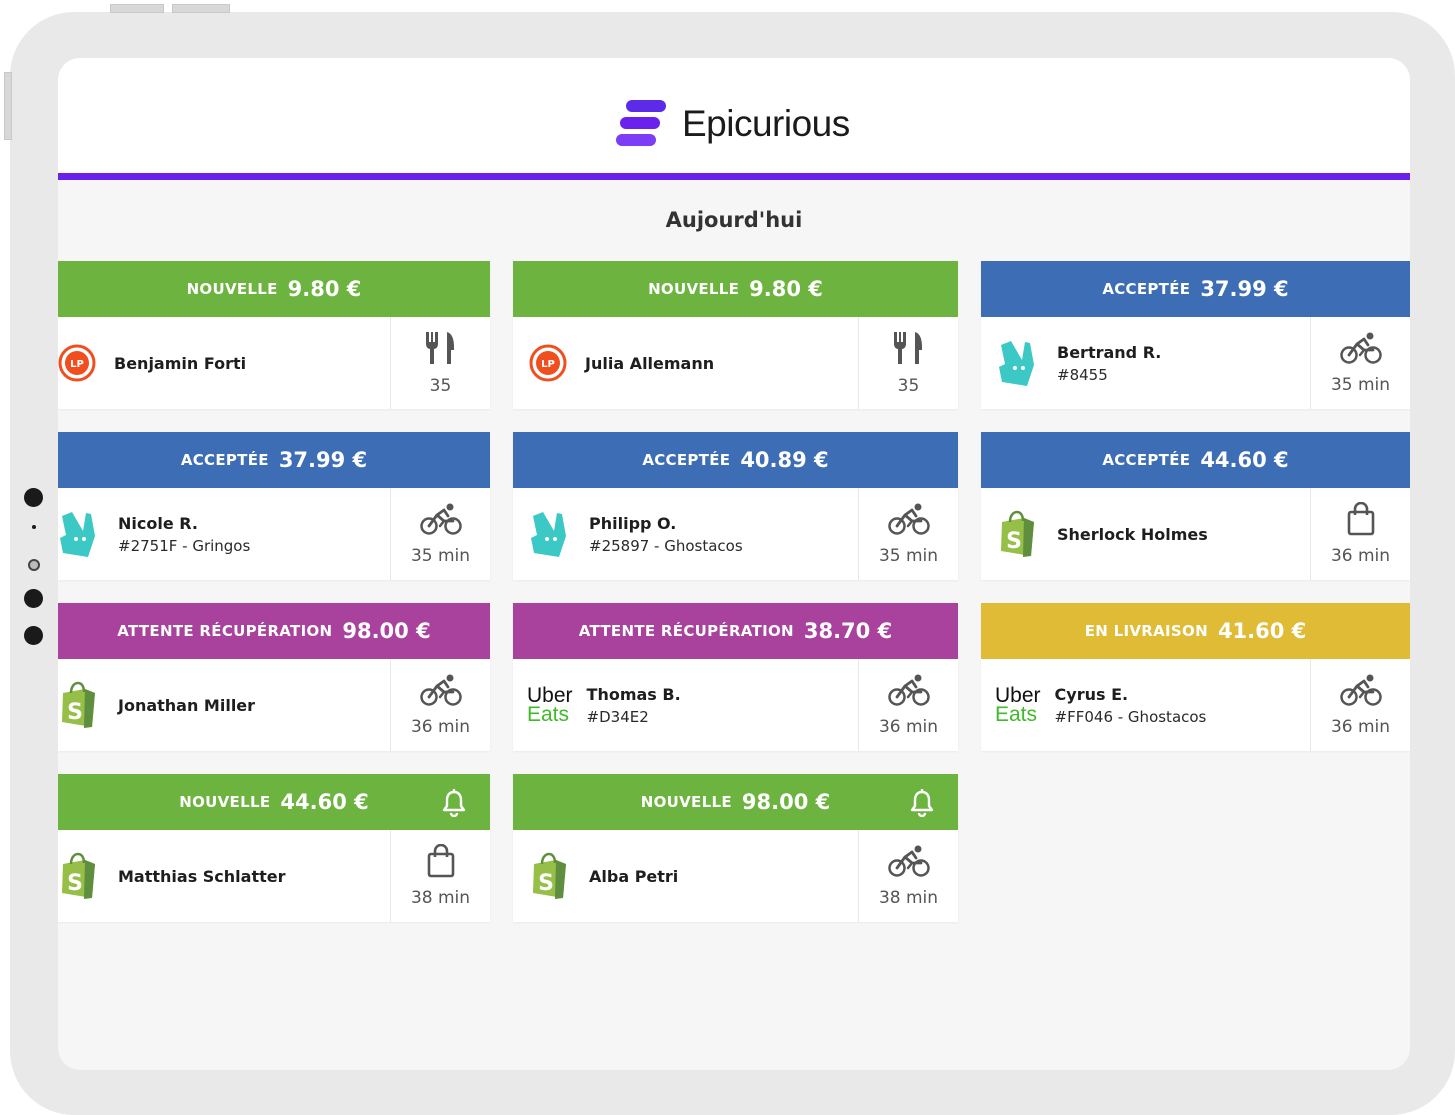  Describe the element at coordinates (274, 460) in the screenshot. I see `order-status-bar: ACCEPTÉE 37.99 €` at that location.